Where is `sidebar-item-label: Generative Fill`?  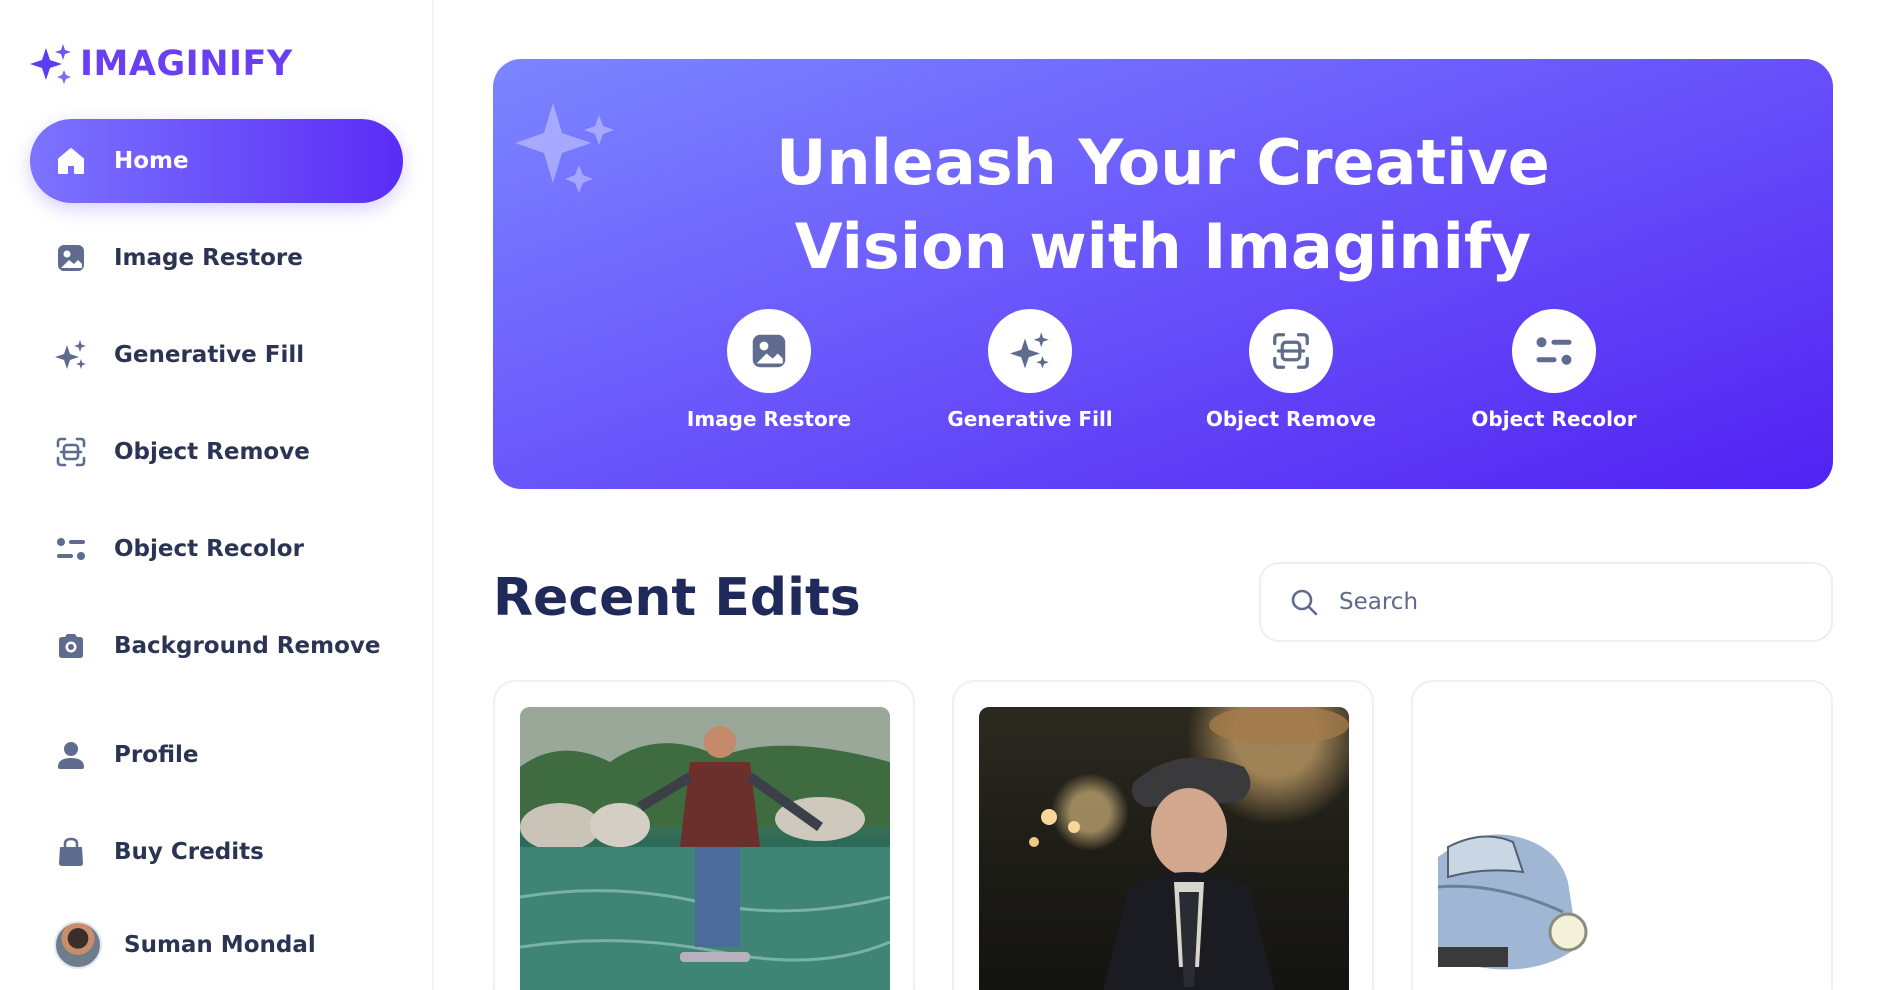
sidebar-item-label: Generative Fill is located at coordinates (209, 355).